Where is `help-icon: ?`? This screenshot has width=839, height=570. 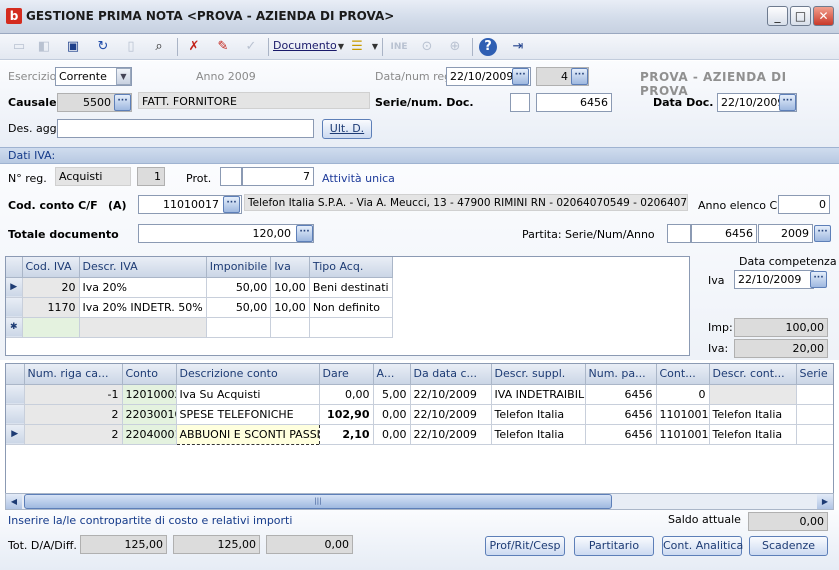 help-icon: ? is located at coordinates (488, 47).